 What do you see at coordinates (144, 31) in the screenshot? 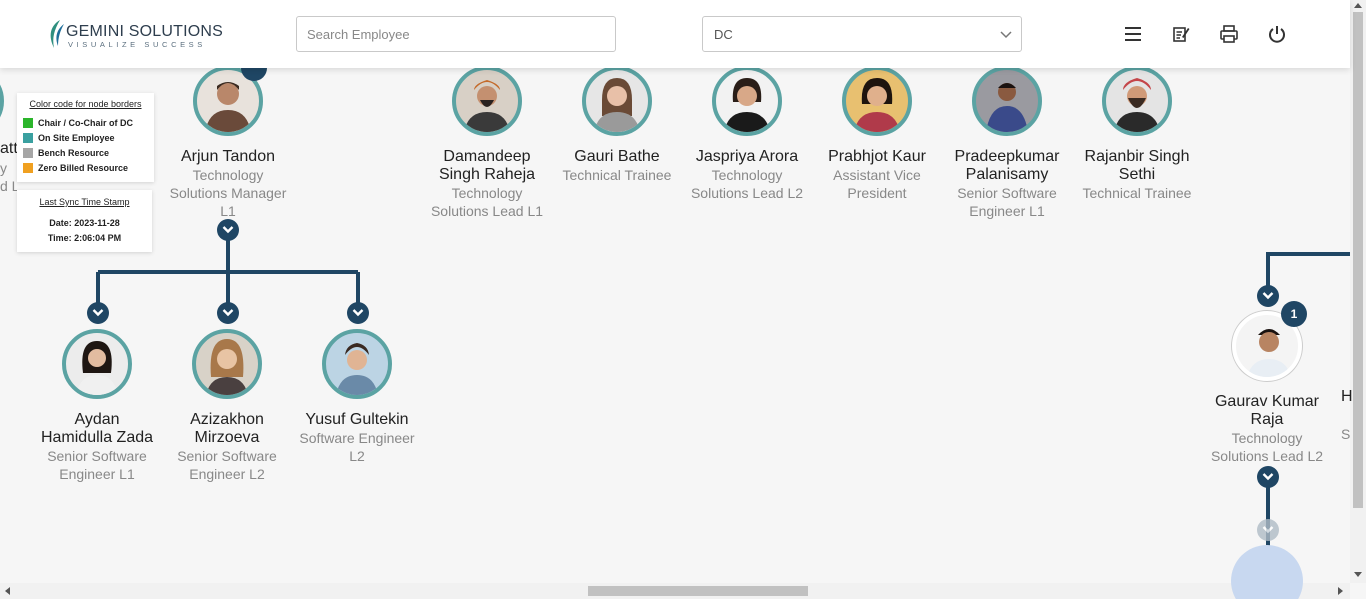
I see `logo-title: GEMINI SOLUTIONS` at bounding box center [144, 31].